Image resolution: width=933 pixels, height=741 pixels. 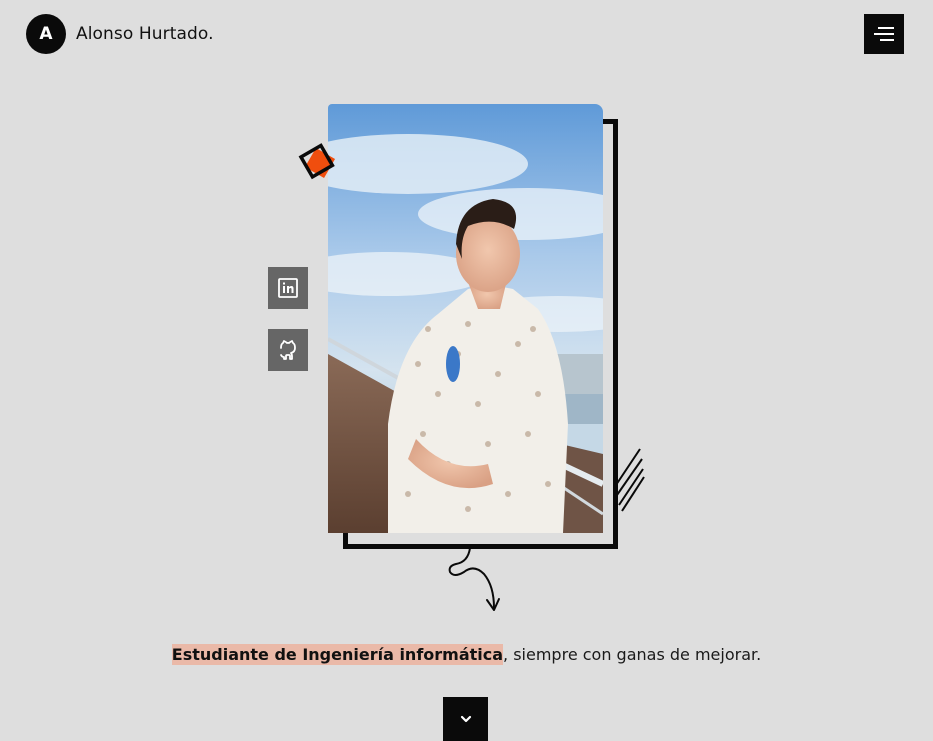 I want to click on orange-square-decoration-icon, so click(x=317, y=161).